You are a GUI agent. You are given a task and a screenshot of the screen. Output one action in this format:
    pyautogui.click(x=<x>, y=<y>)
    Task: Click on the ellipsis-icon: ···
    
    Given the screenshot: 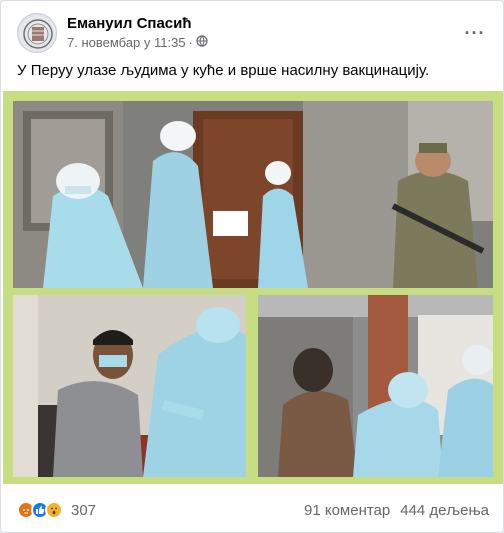 What is the action you would take?
    pyautogui.click(x=475, y=32)
    